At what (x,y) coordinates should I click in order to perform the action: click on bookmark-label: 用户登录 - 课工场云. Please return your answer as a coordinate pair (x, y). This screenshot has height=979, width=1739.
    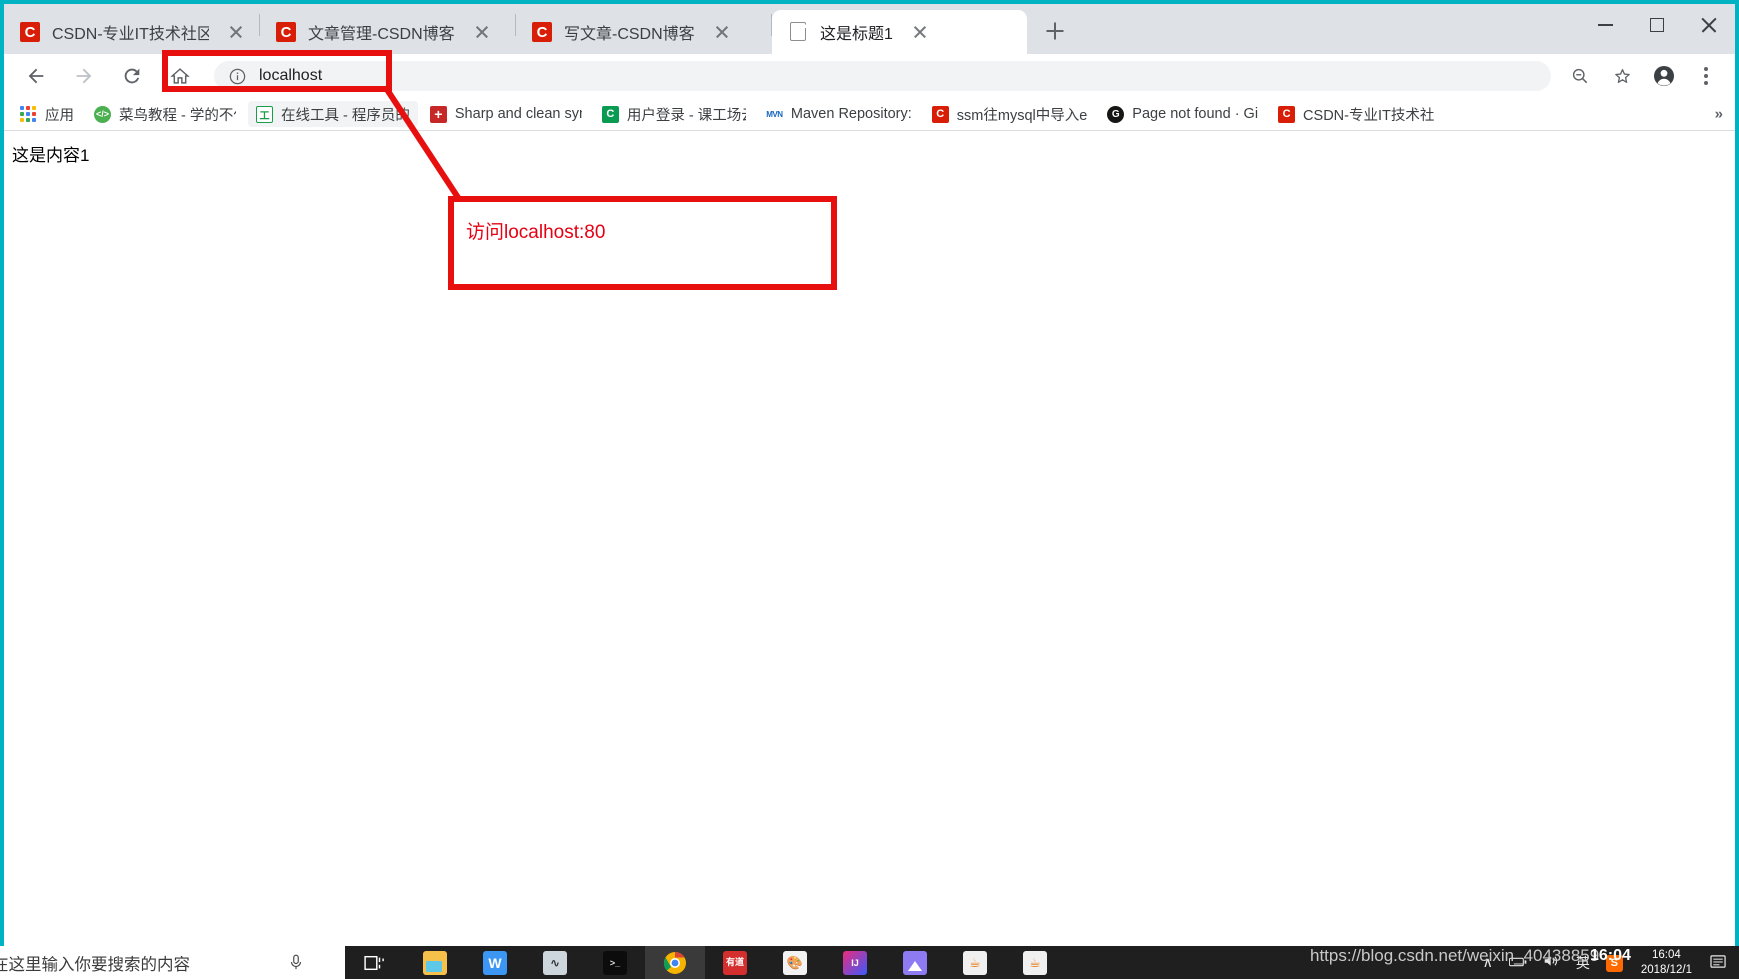
    Looking at the image, I should click on (686, 115).